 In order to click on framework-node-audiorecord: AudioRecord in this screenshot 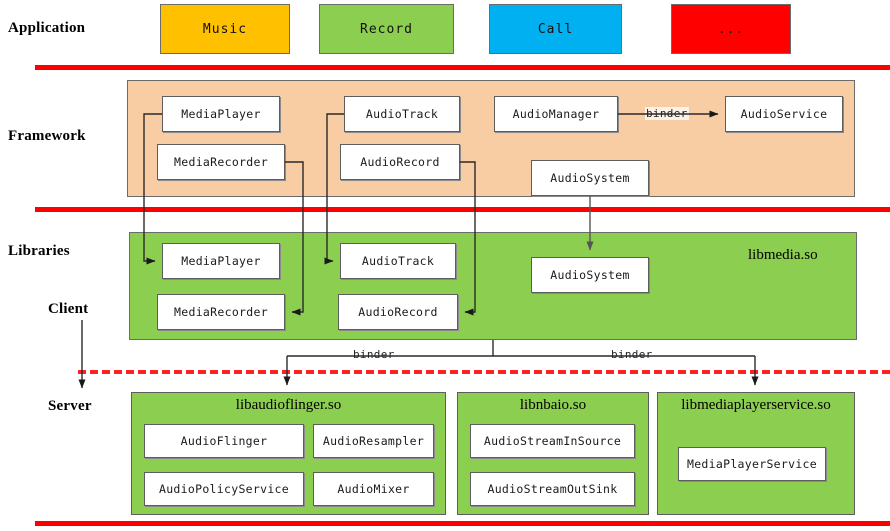, I will do `click(400, 162)`.